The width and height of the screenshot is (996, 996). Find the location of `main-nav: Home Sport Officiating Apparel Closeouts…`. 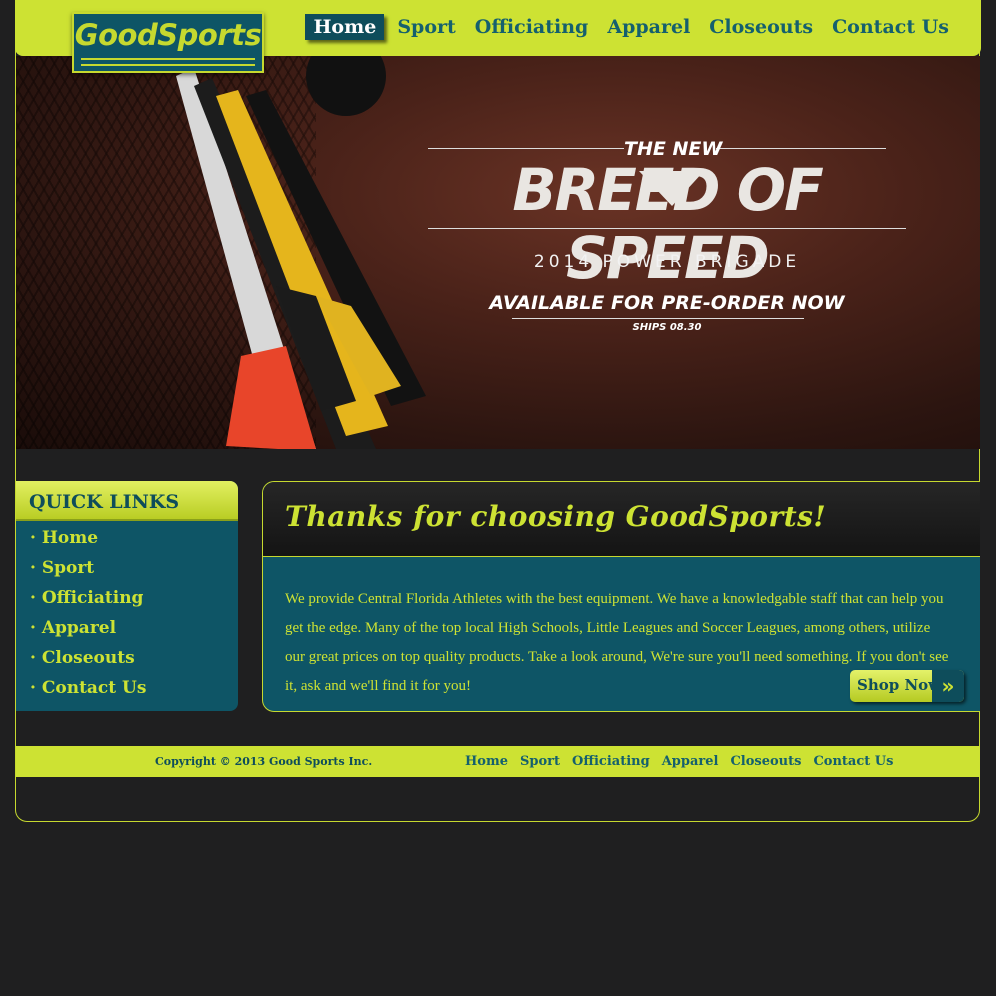

main-nav: Home Sport Officiating Apparel Closeouts… is located at coordinates (631, 27).